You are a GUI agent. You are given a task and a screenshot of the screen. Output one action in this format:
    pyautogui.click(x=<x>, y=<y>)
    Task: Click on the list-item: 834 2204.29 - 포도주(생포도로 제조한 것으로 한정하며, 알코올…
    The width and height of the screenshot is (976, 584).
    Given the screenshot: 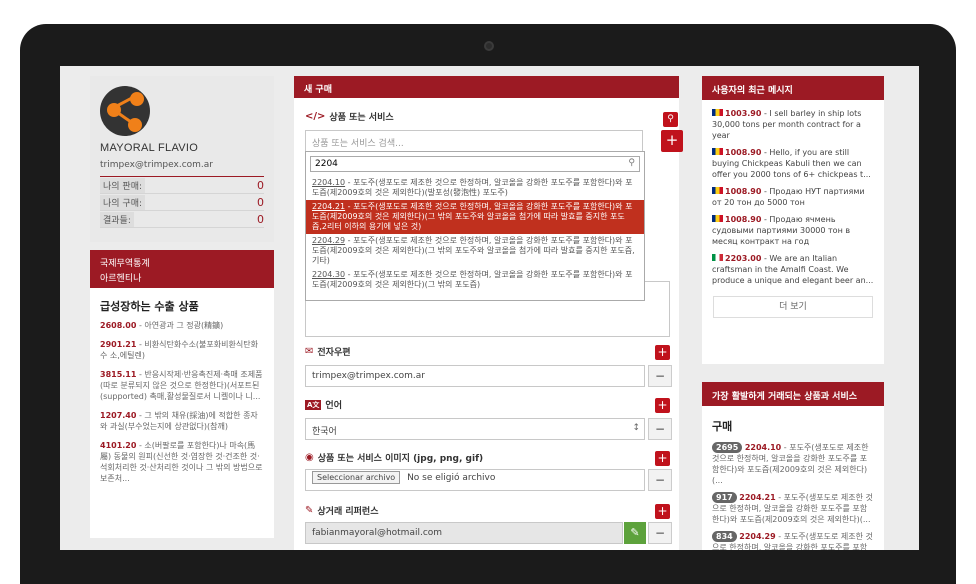 What is the action you would take?
    pyautogui.click(x=793, y=540)
    